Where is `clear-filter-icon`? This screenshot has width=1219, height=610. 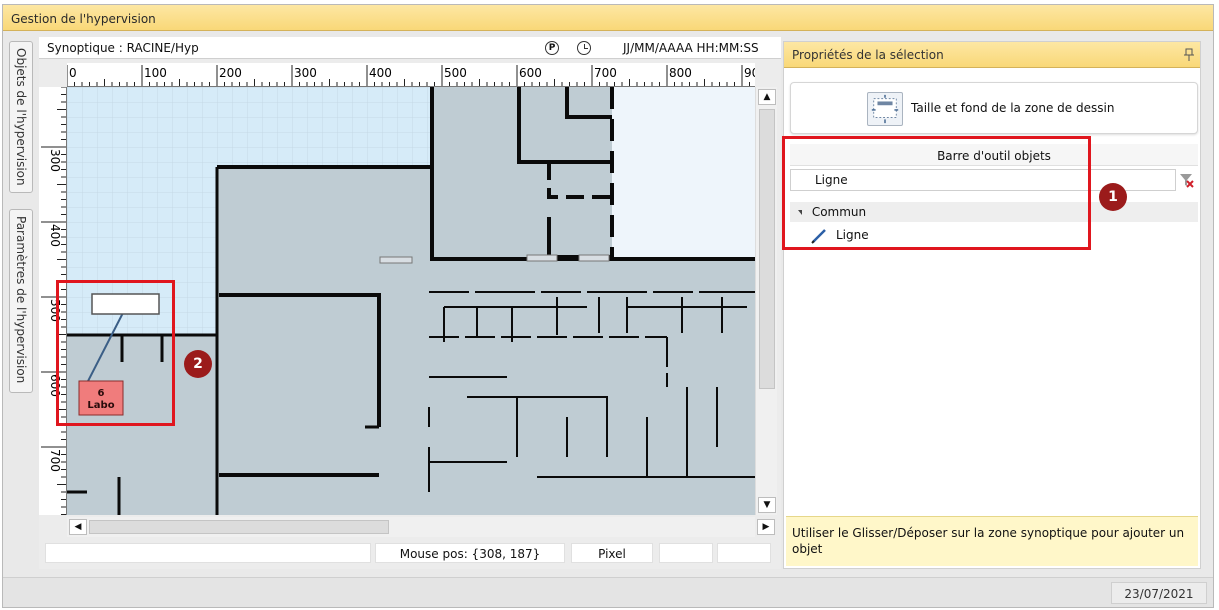
clear-filter-icon is located at coordinates (1186, 180).